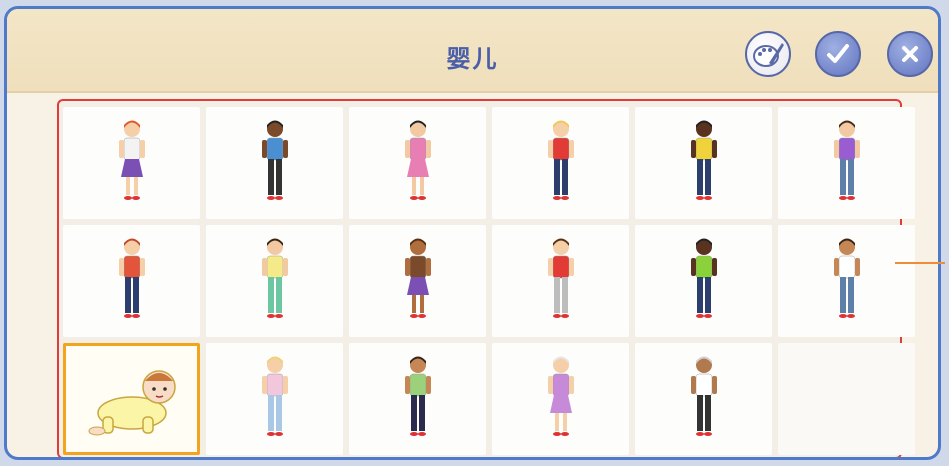 The image size is (949, 466). What do you see at coordinates (920, 263) in the screenshot?
I see `connector-line` at bounding box center [920, 263].